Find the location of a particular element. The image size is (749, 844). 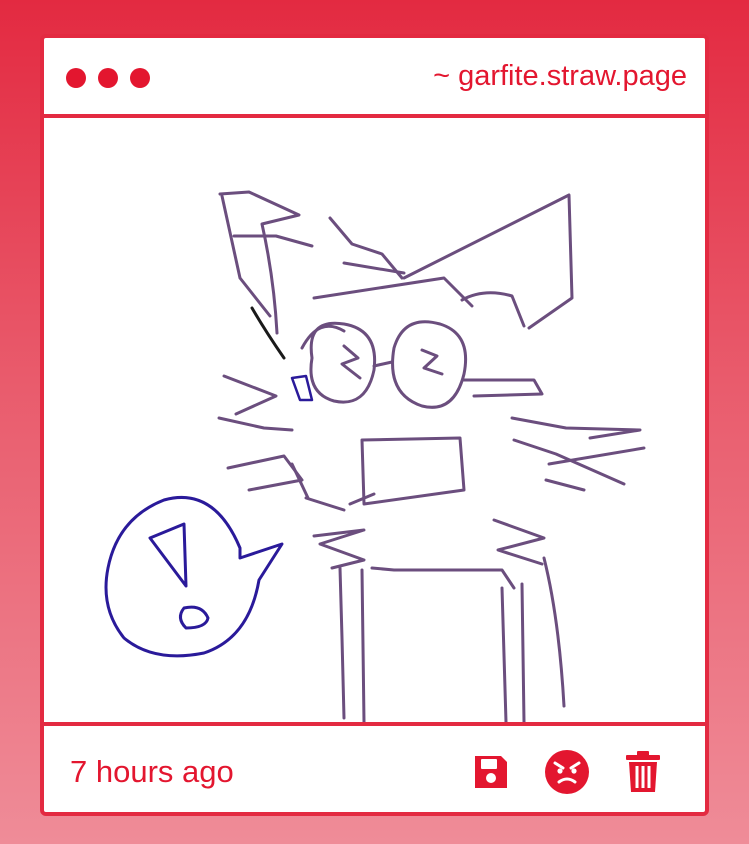

small-blue-shape is located at coordinates (302, 388).